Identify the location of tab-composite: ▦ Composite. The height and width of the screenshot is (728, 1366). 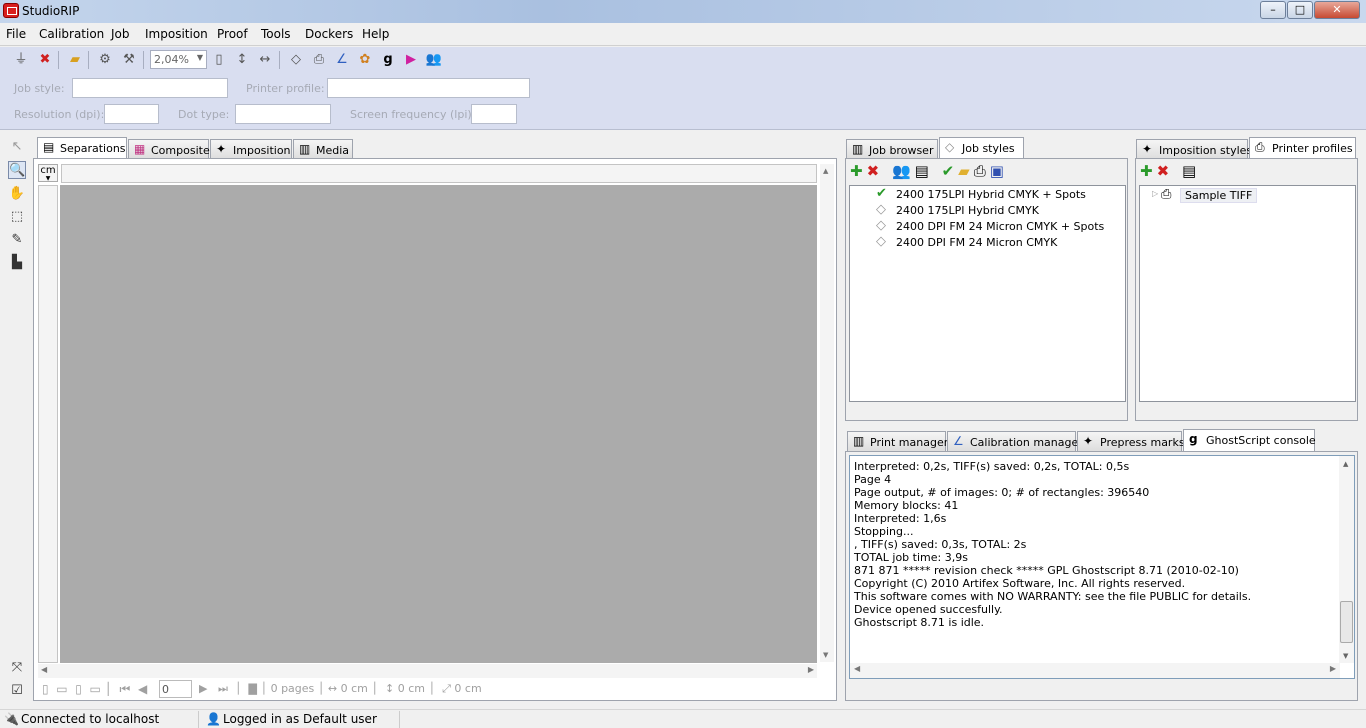
(169, 149).